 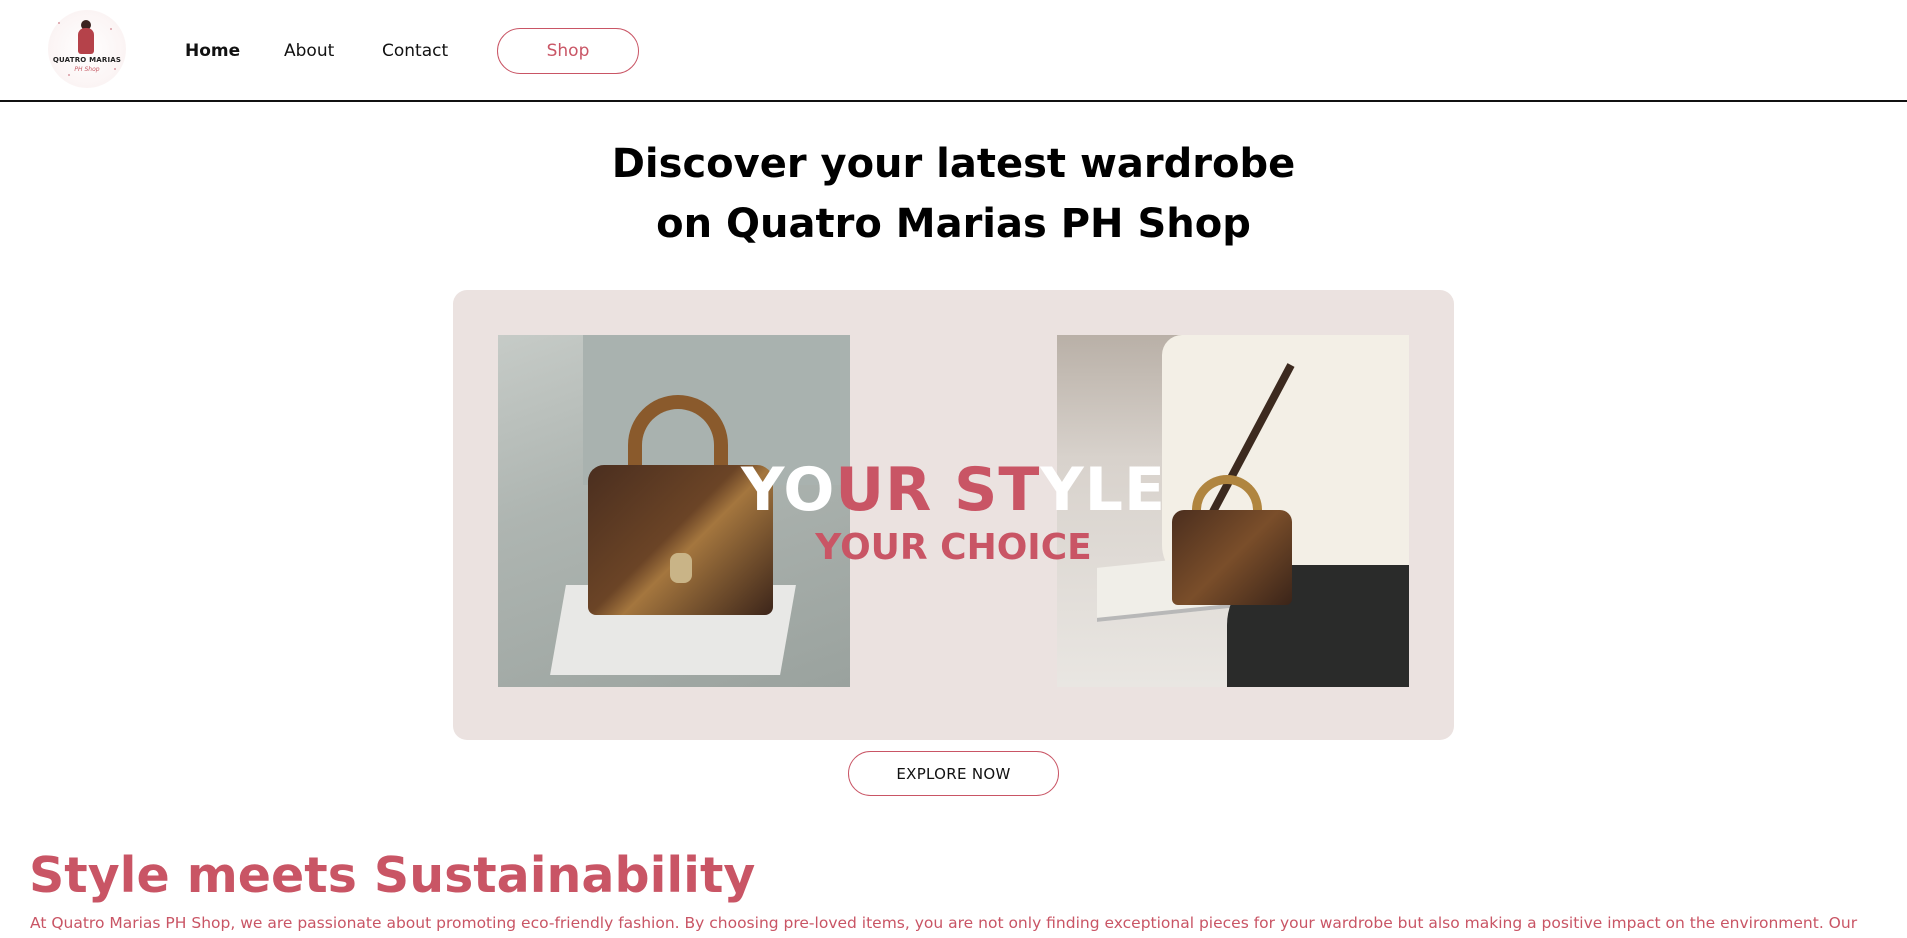 What do you see at coordinates (87, 60) in the screenshot?
I see `logo-text: QUATRO MARIAS` at bounding box center [87, 60].